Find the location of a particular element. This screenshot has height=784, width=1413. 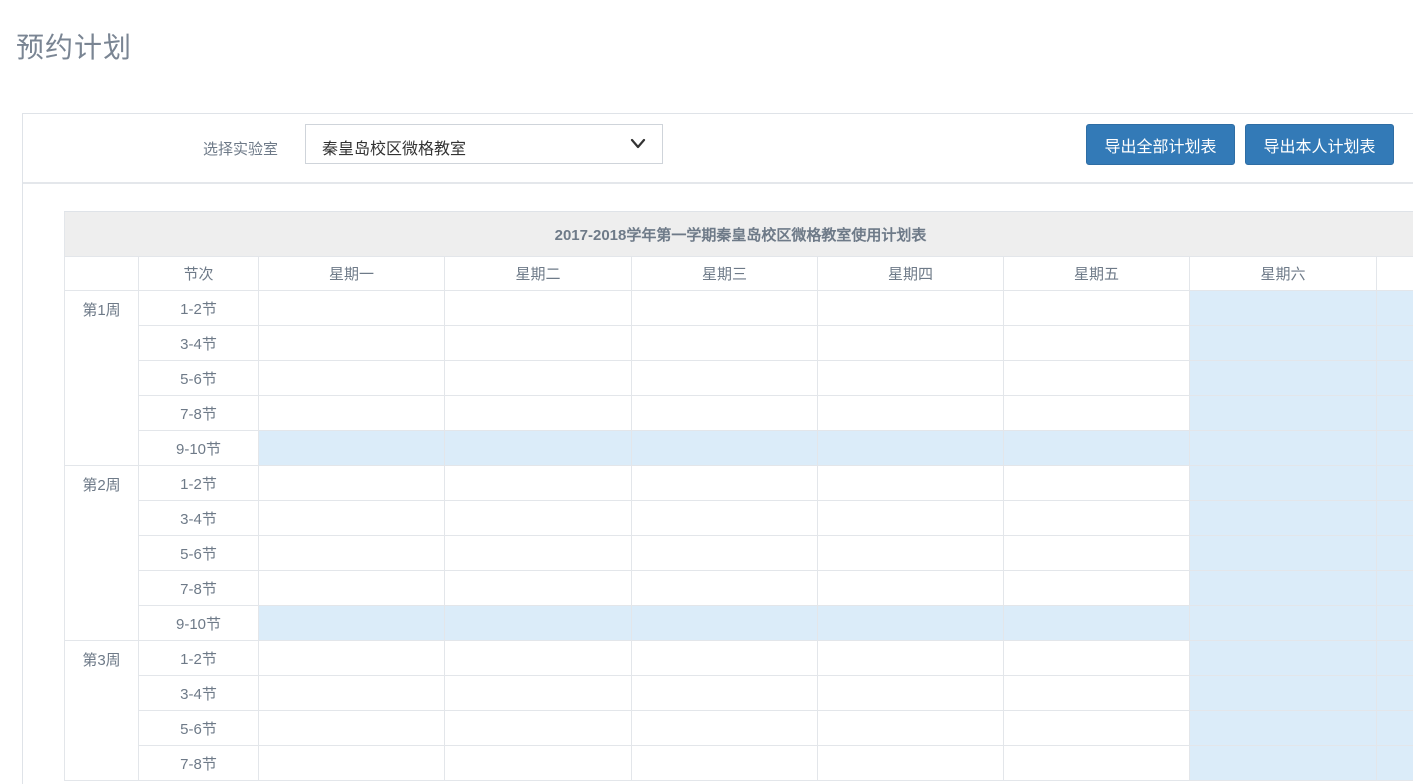

export-mine-button: 导出本人计划表 is located at coordinates (1319, 144).